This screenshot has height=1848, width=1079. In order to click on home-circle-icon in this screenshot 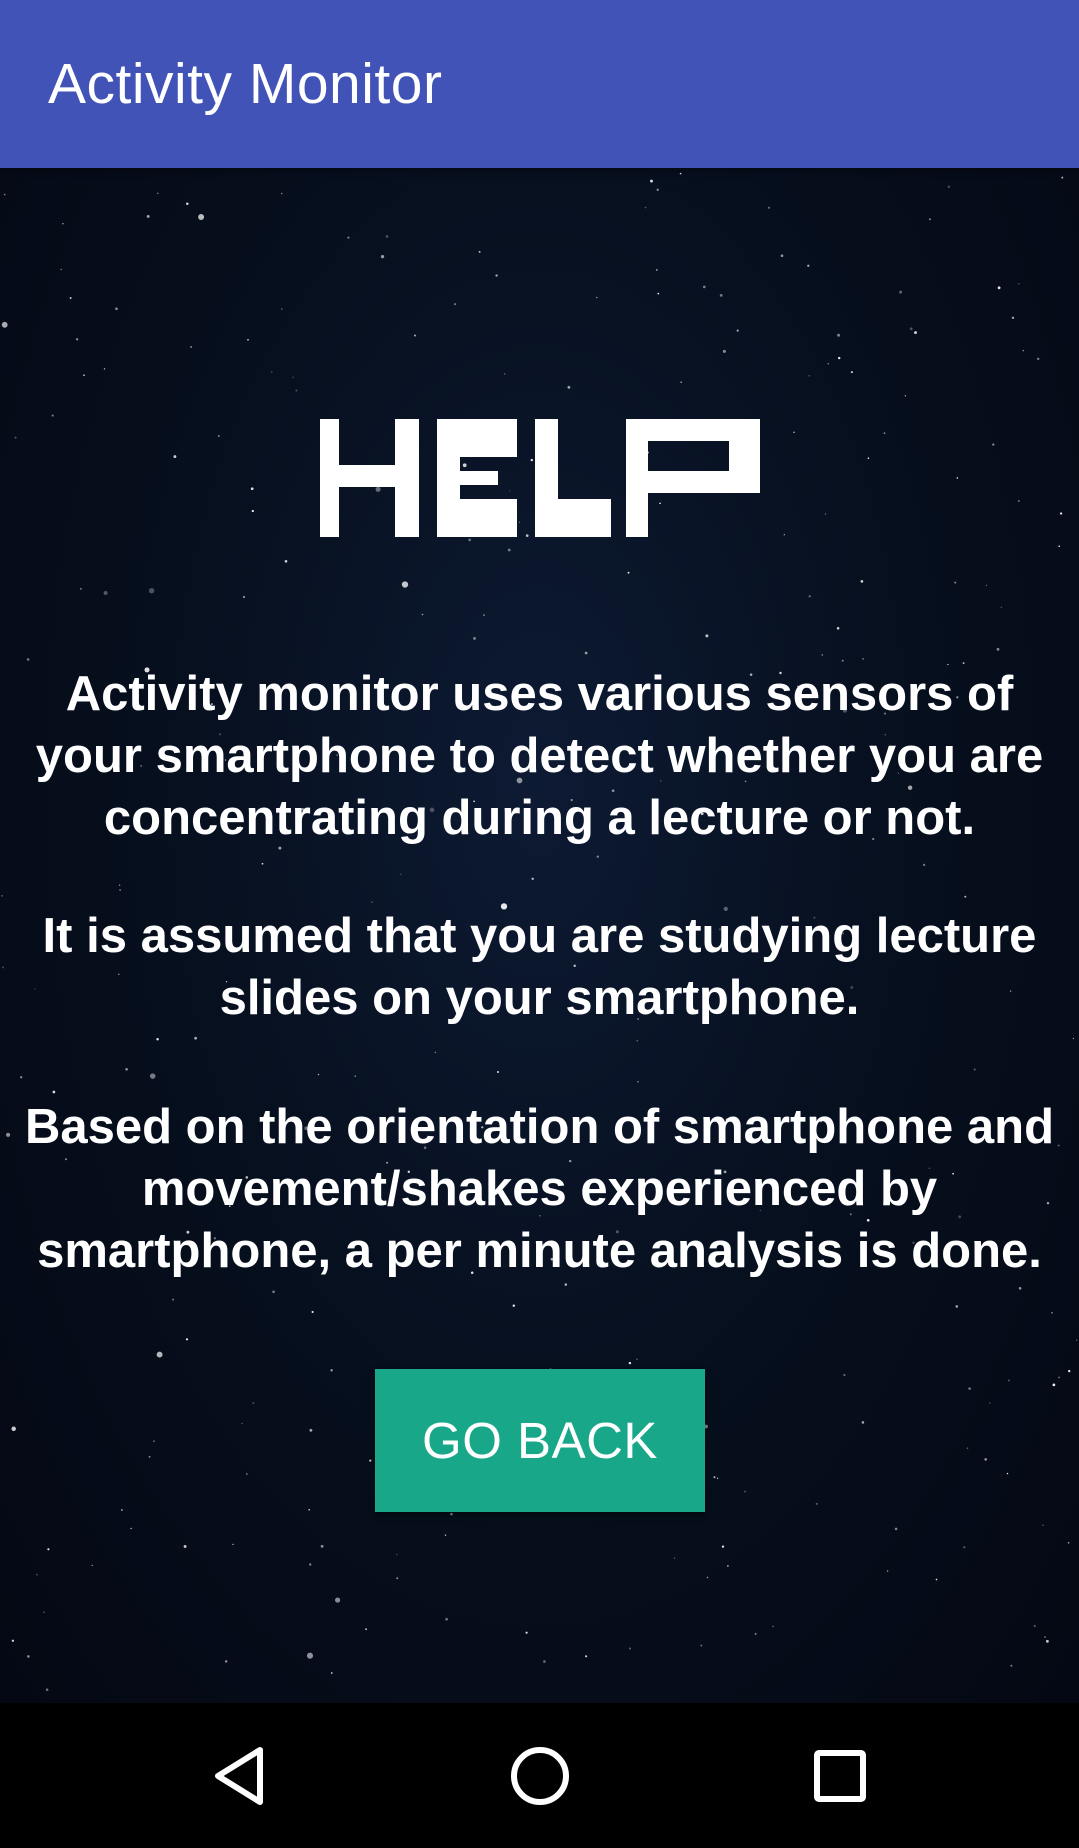, I will do `click(540, 1775)`.